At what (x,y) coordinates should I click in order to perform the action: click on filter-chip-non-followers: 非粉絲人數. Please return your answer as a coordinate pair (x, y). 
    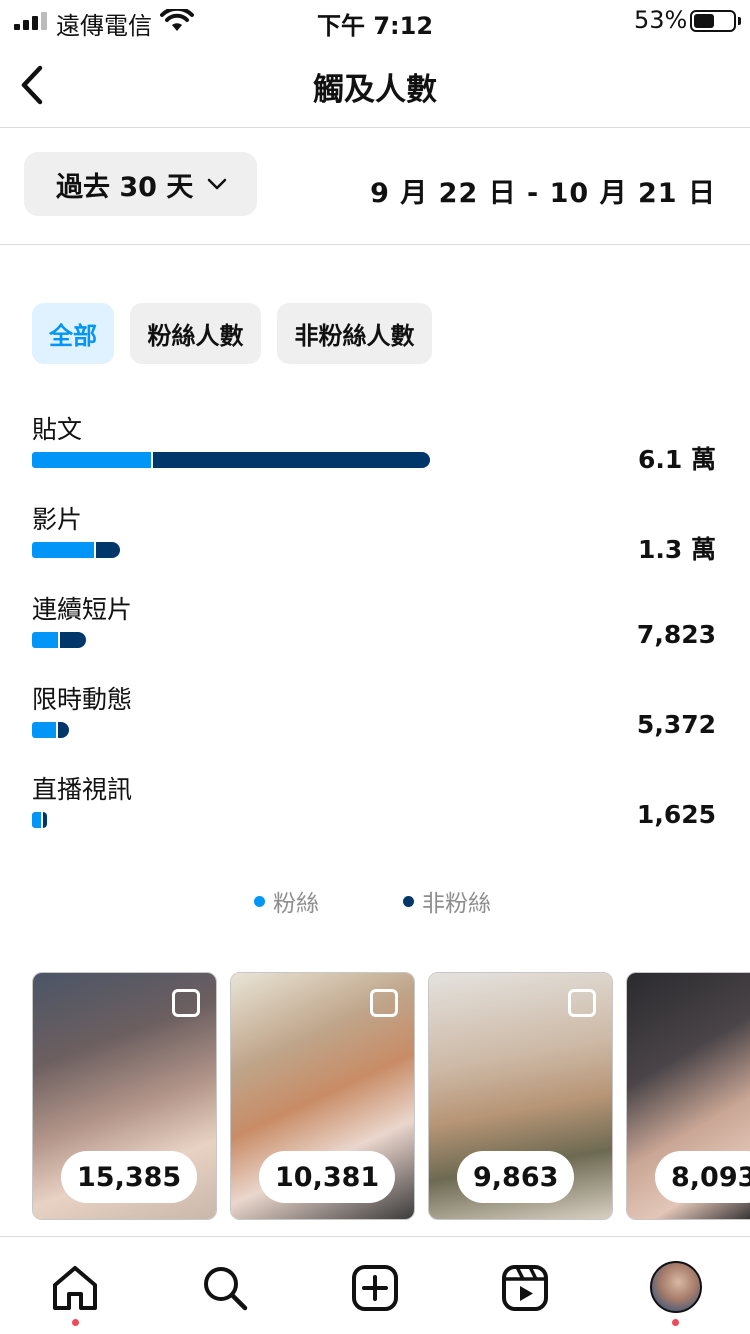
    Looking at the image, I should click on (354, 333).